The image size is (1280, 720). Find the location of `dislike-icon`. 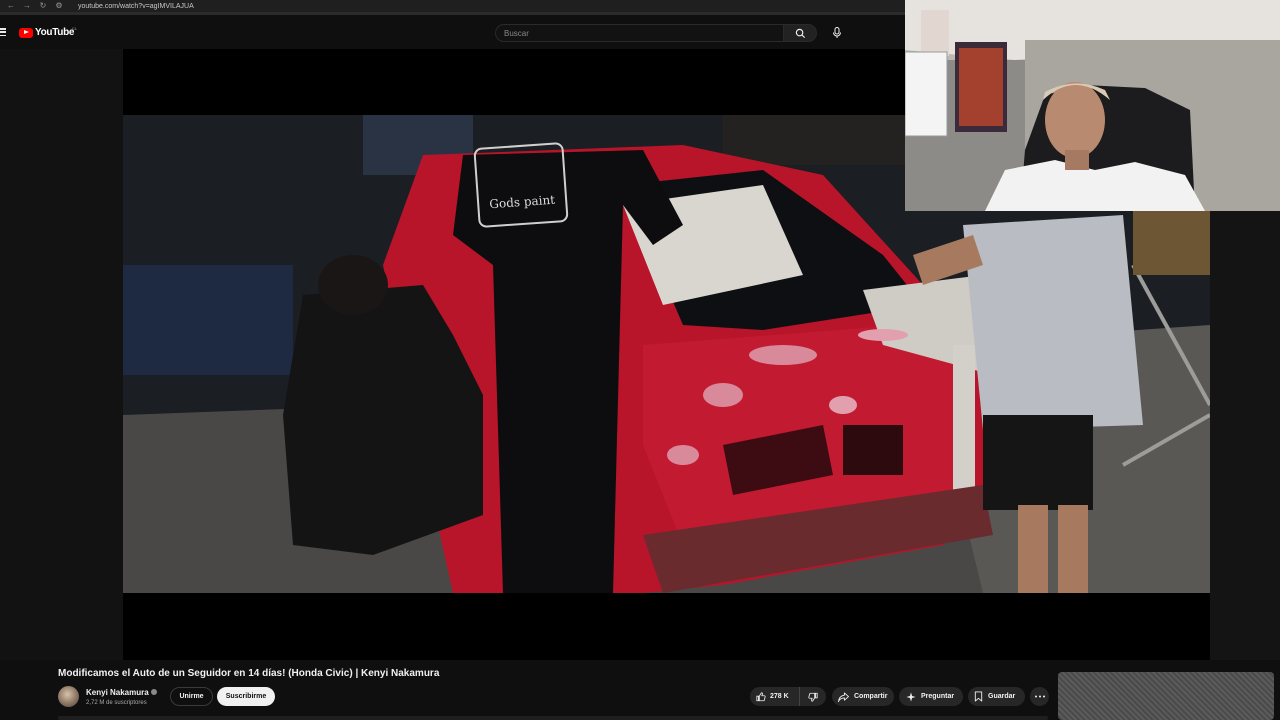

dislike-icon is located at coordinates (813, 697).